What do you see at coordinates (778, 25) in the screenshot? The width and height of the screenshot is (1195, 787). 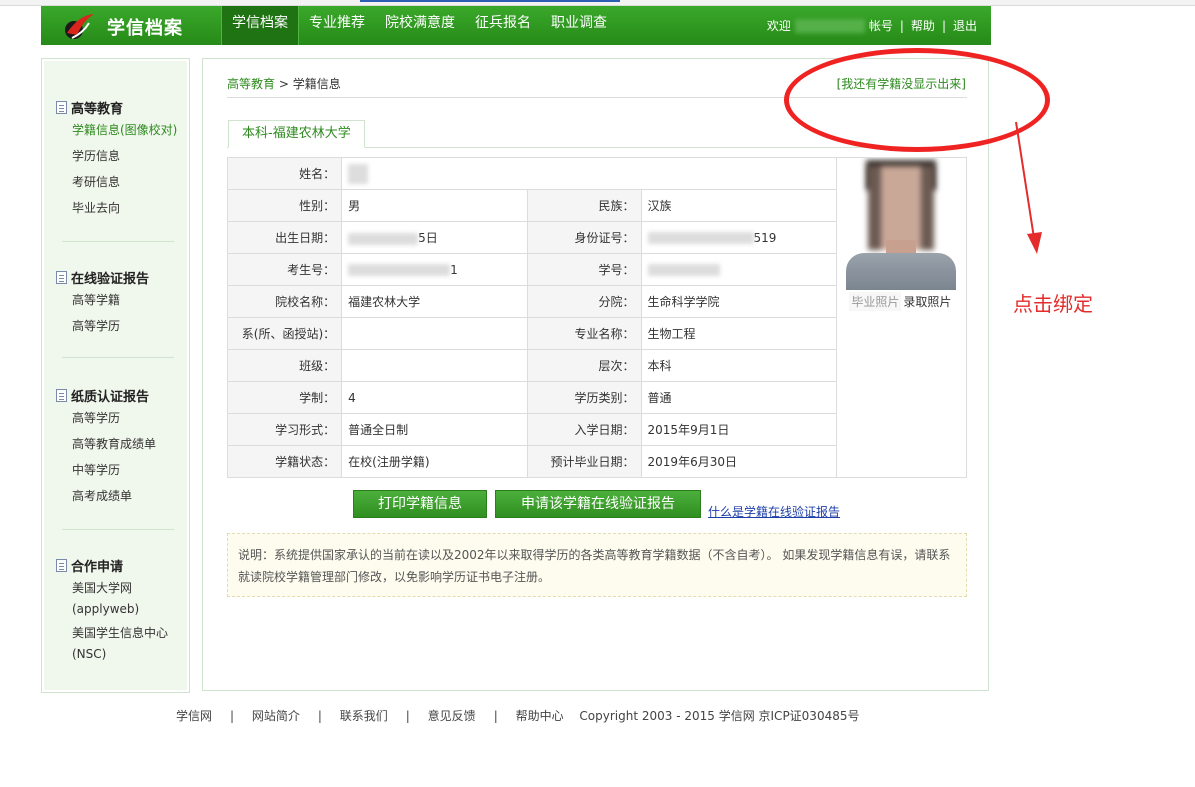 I see `welcome-text: 欢迎` at bounding box center [778, 25].